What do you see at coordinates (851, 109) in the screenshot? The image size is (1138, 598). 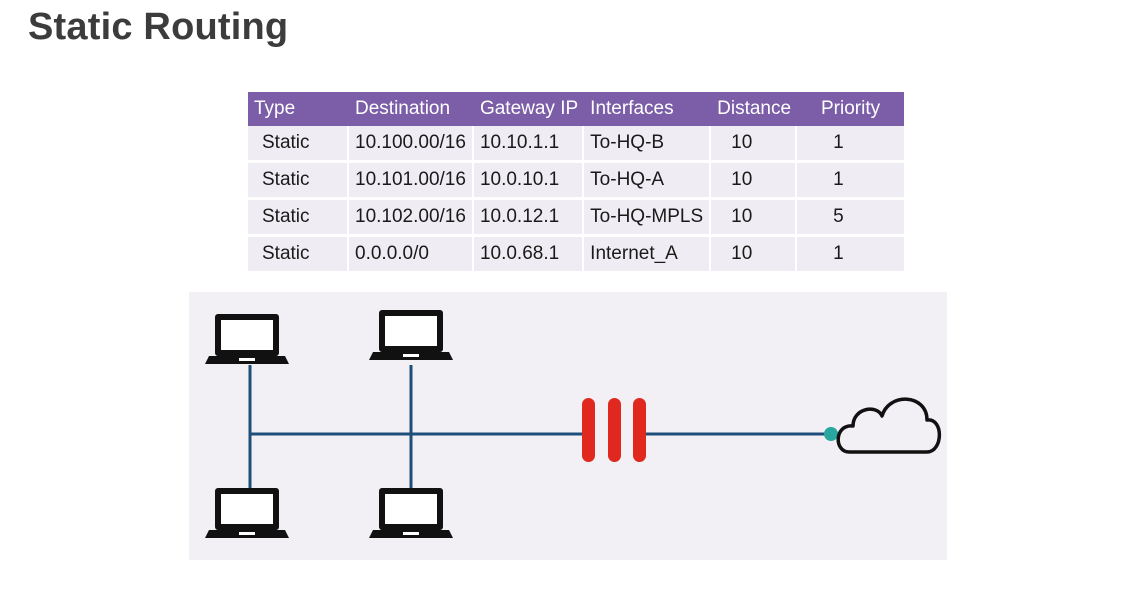 I see `column-header-priority: Priority` at bounding box center [851, 109].